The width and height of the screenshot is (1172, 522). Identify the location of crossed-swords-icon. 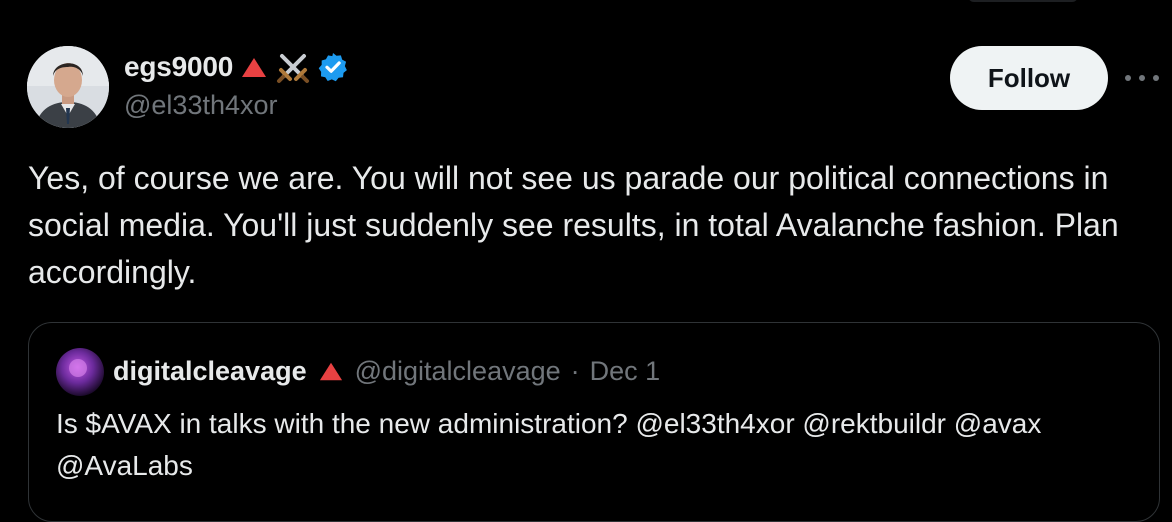
(293, 67).